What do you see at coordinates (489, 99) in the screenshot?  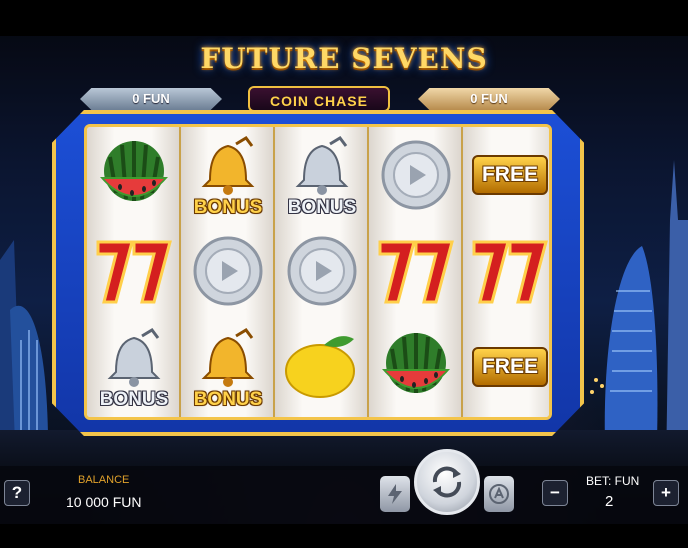 I see `coin-meter-right: 0 FUN` at bounding box center [489, 99].